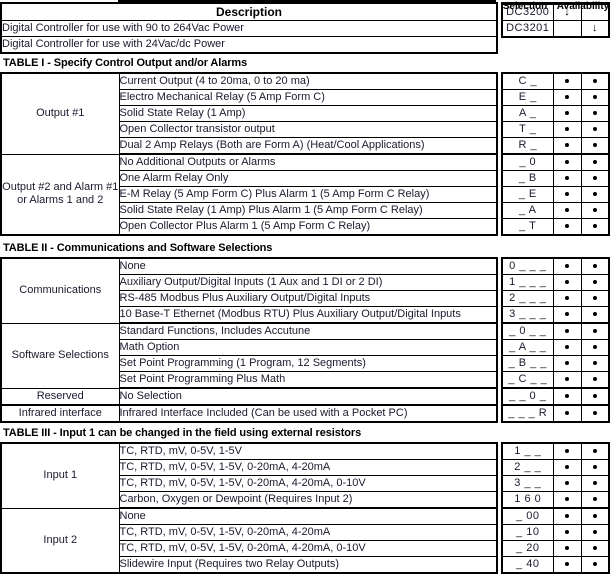 The width and height of the screenshot is (614, 578). What do you see at coordinates (60, 290) in the screenshot?
I see `group-label: Communications` at bounding box center [60, 290].